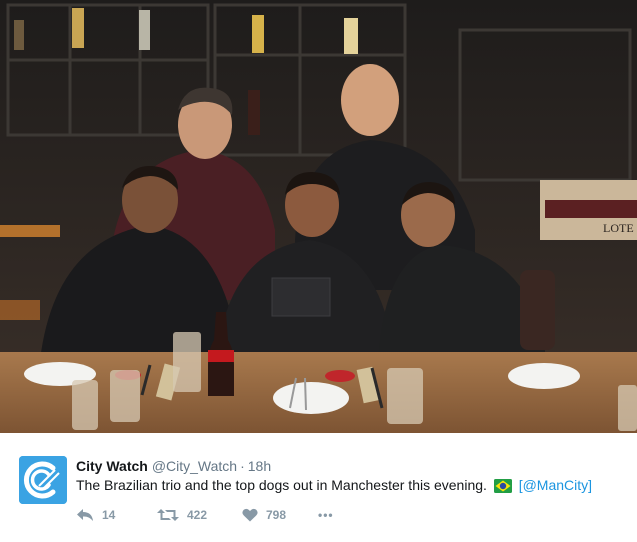  I want to click on wine-crate: LOTE, so click(588, 210).